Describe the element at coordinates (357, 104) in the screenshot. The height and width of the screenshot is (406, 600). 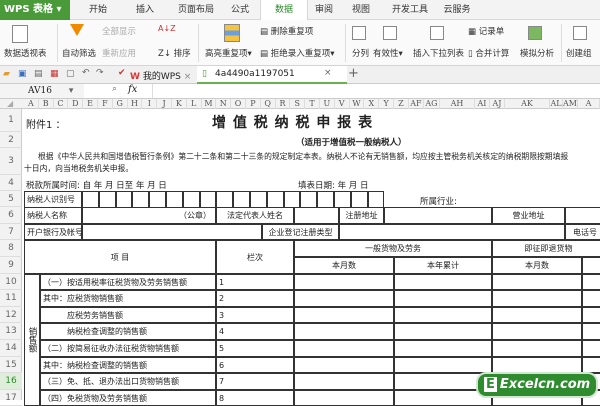
I see `column-header-cell: W` at that location.